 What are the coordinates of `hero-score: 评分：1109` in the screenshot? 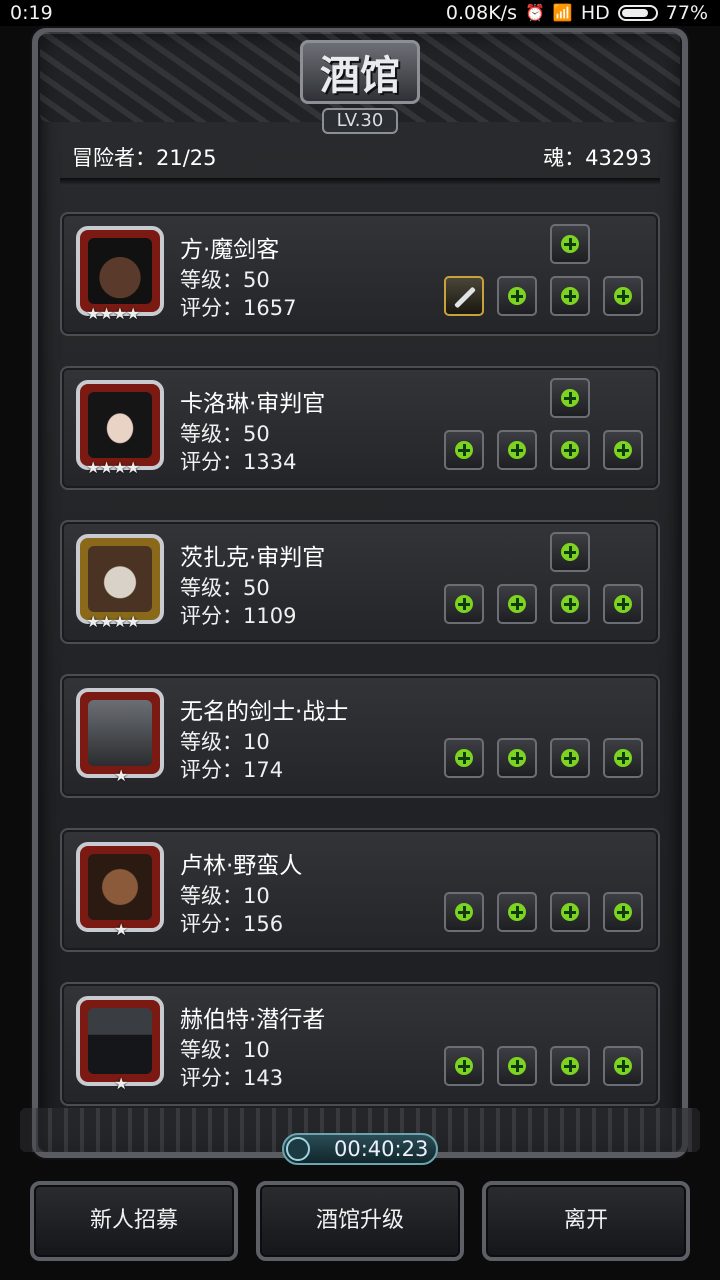 It's located at (238, 616).